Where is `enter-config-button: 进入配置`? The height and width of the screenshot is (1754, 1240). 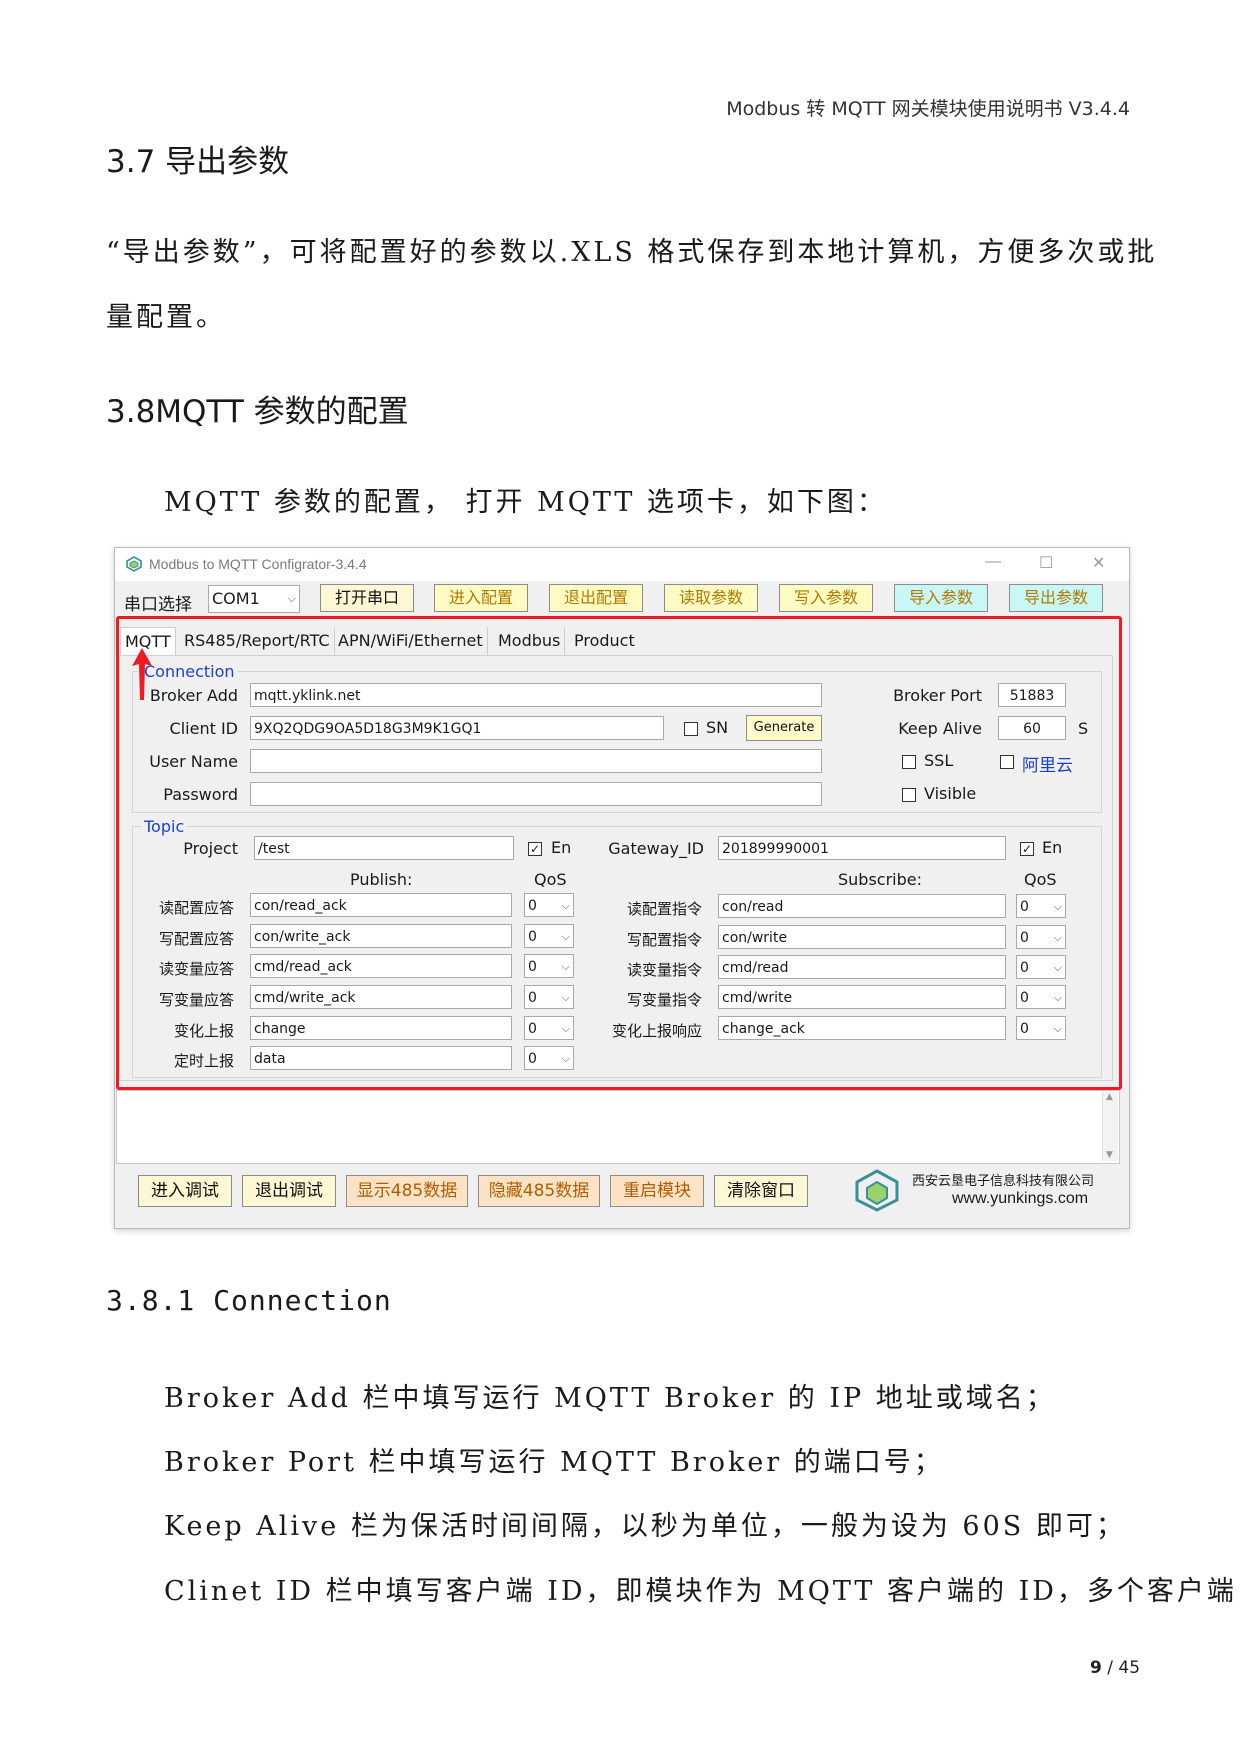 enter-config-button: 进入配置 is located at coordinates (481, 598).